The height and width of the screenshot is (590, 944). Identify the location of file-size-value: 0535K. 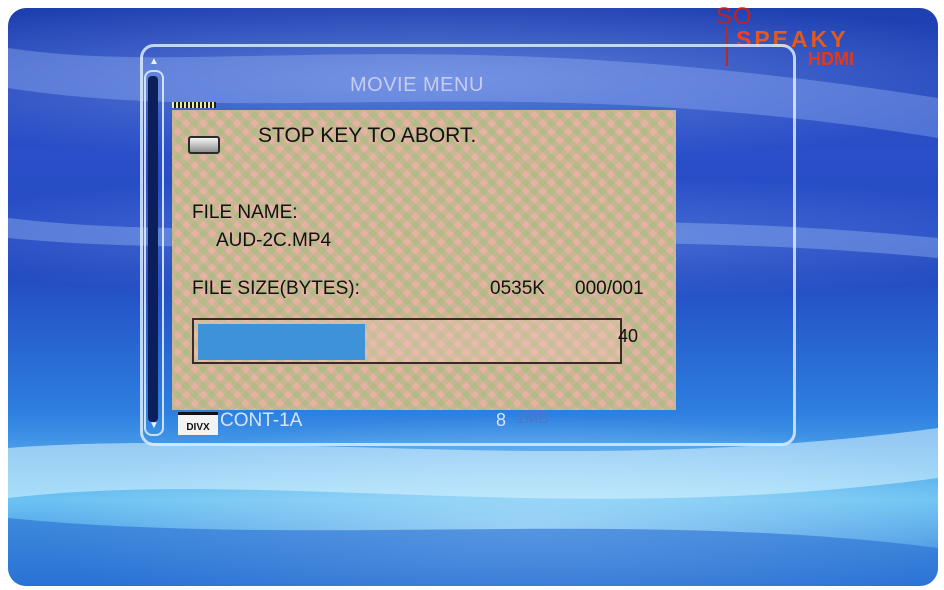
(517, 288).